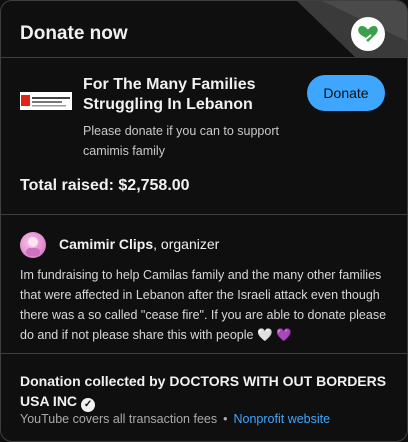 This screenshot has width=408, height=442. What do you see at coordinates (105, 185) in the screenshot?
I see `total-raised: Total raised: $2,758.00` at bounding box center [105, 185].